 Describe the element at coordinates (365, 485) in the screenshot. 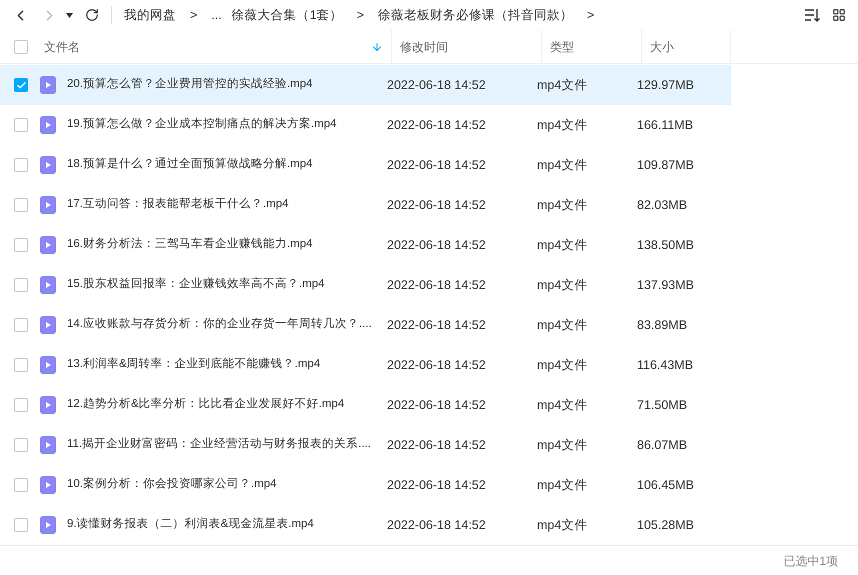

I see `file-row: 10.案例分析：你会投资哪家公司？.mp4 2022-06-18 14:52 mp4文件 106.45MB` at that location.